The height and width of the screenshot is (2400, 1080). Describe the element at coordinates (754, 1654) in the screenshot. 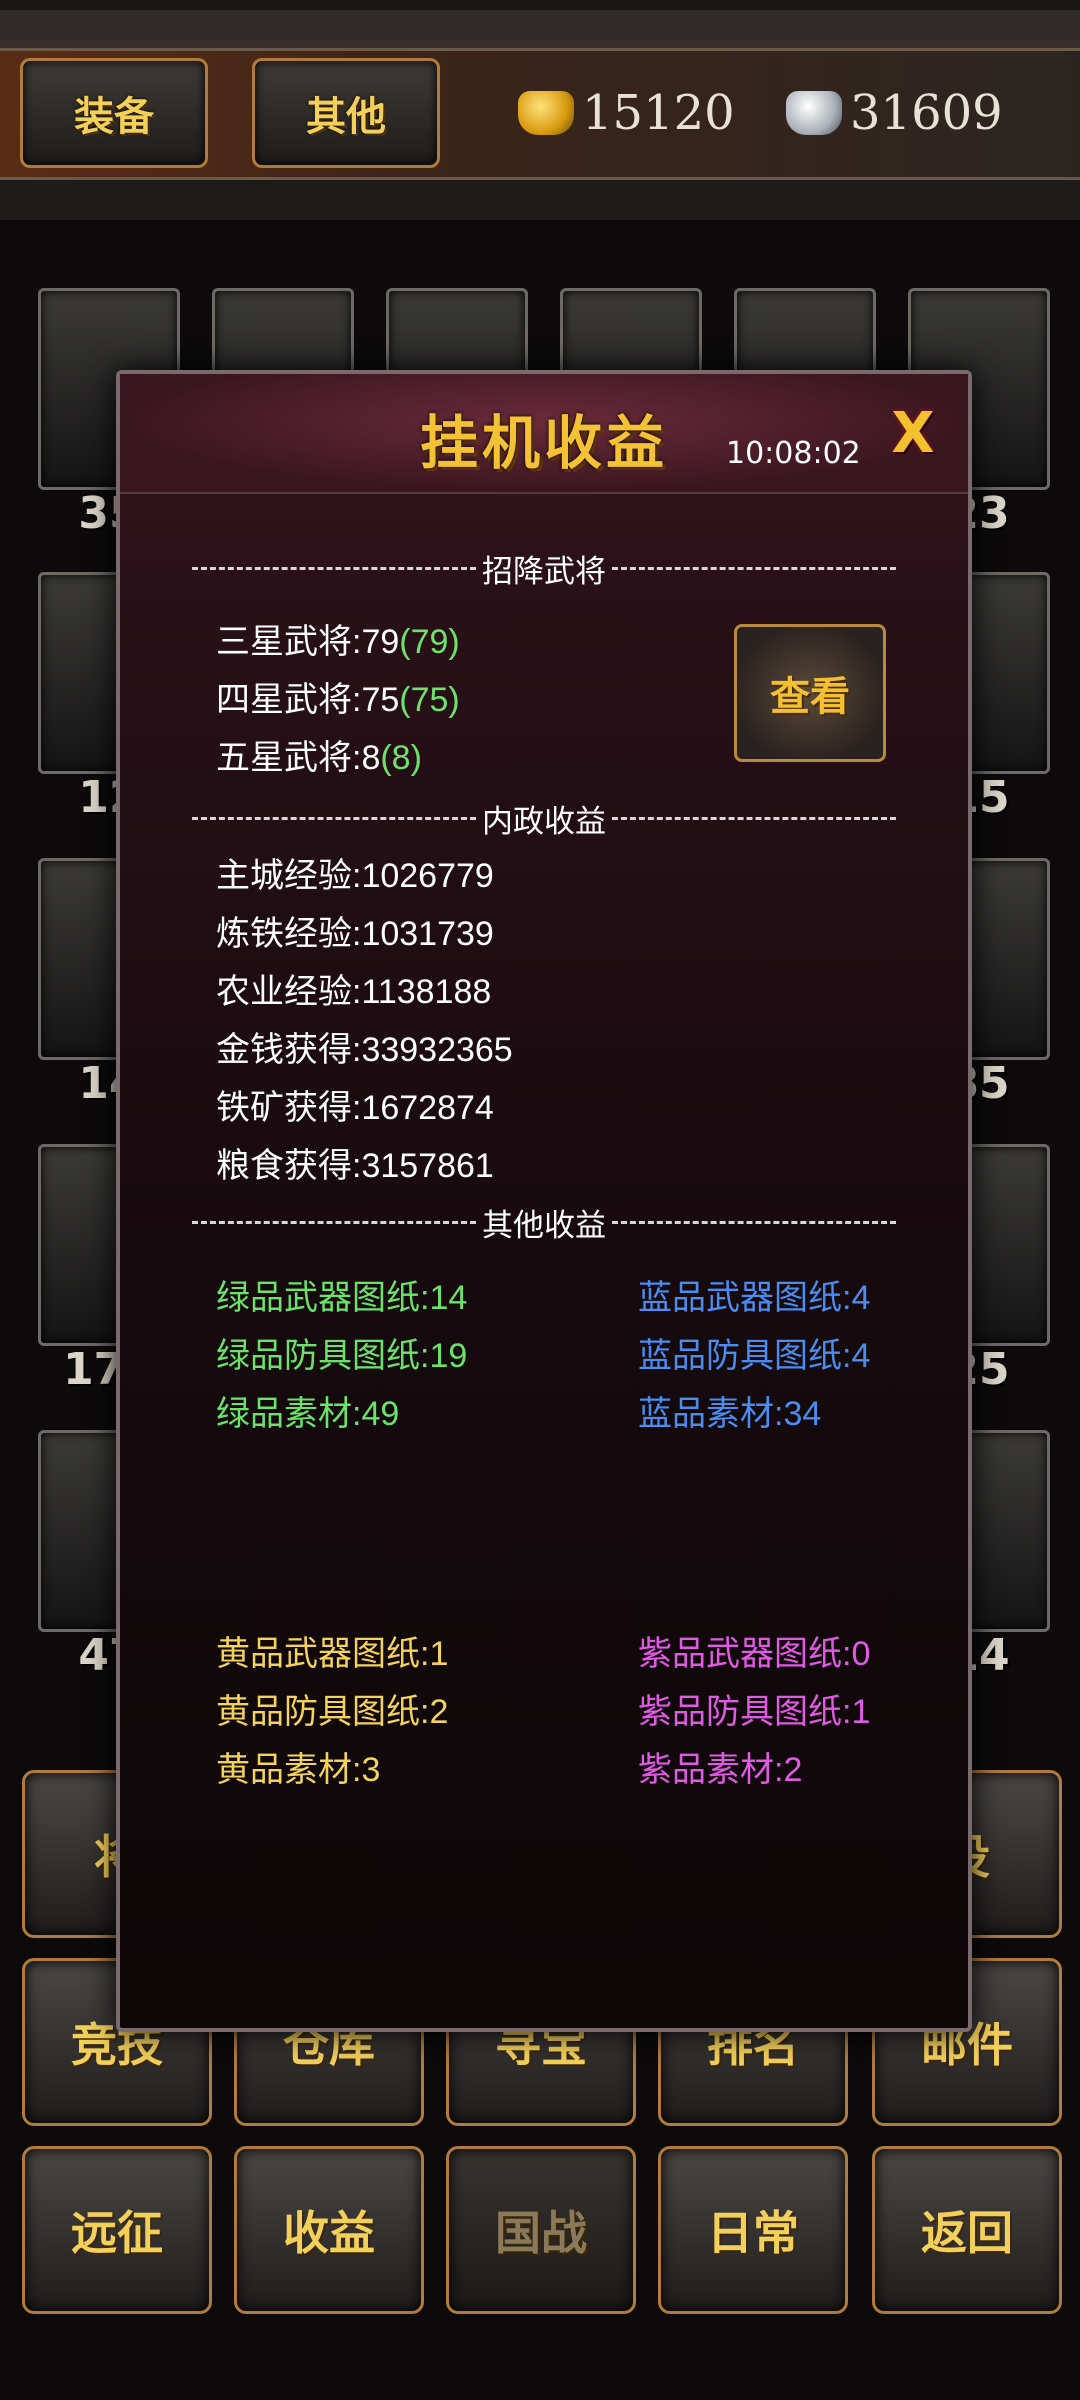

I see `purple-item-row: 紫品武器图纸:0` at that location.